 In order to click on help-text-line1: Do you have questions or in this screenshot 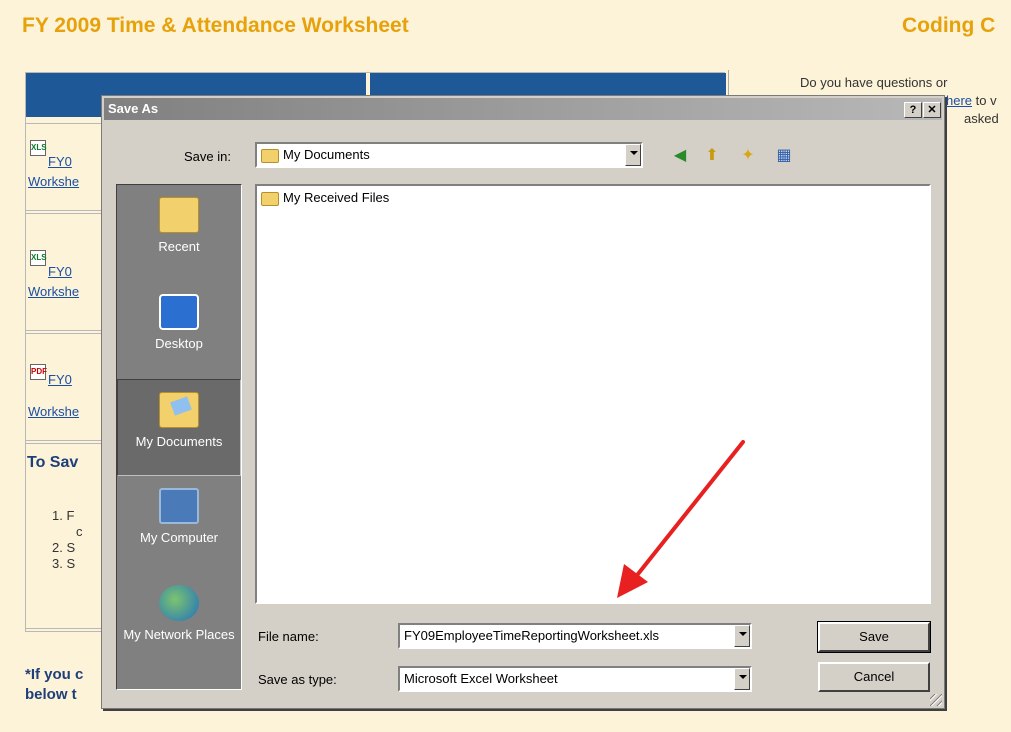, I will do `click(874, 82)`.